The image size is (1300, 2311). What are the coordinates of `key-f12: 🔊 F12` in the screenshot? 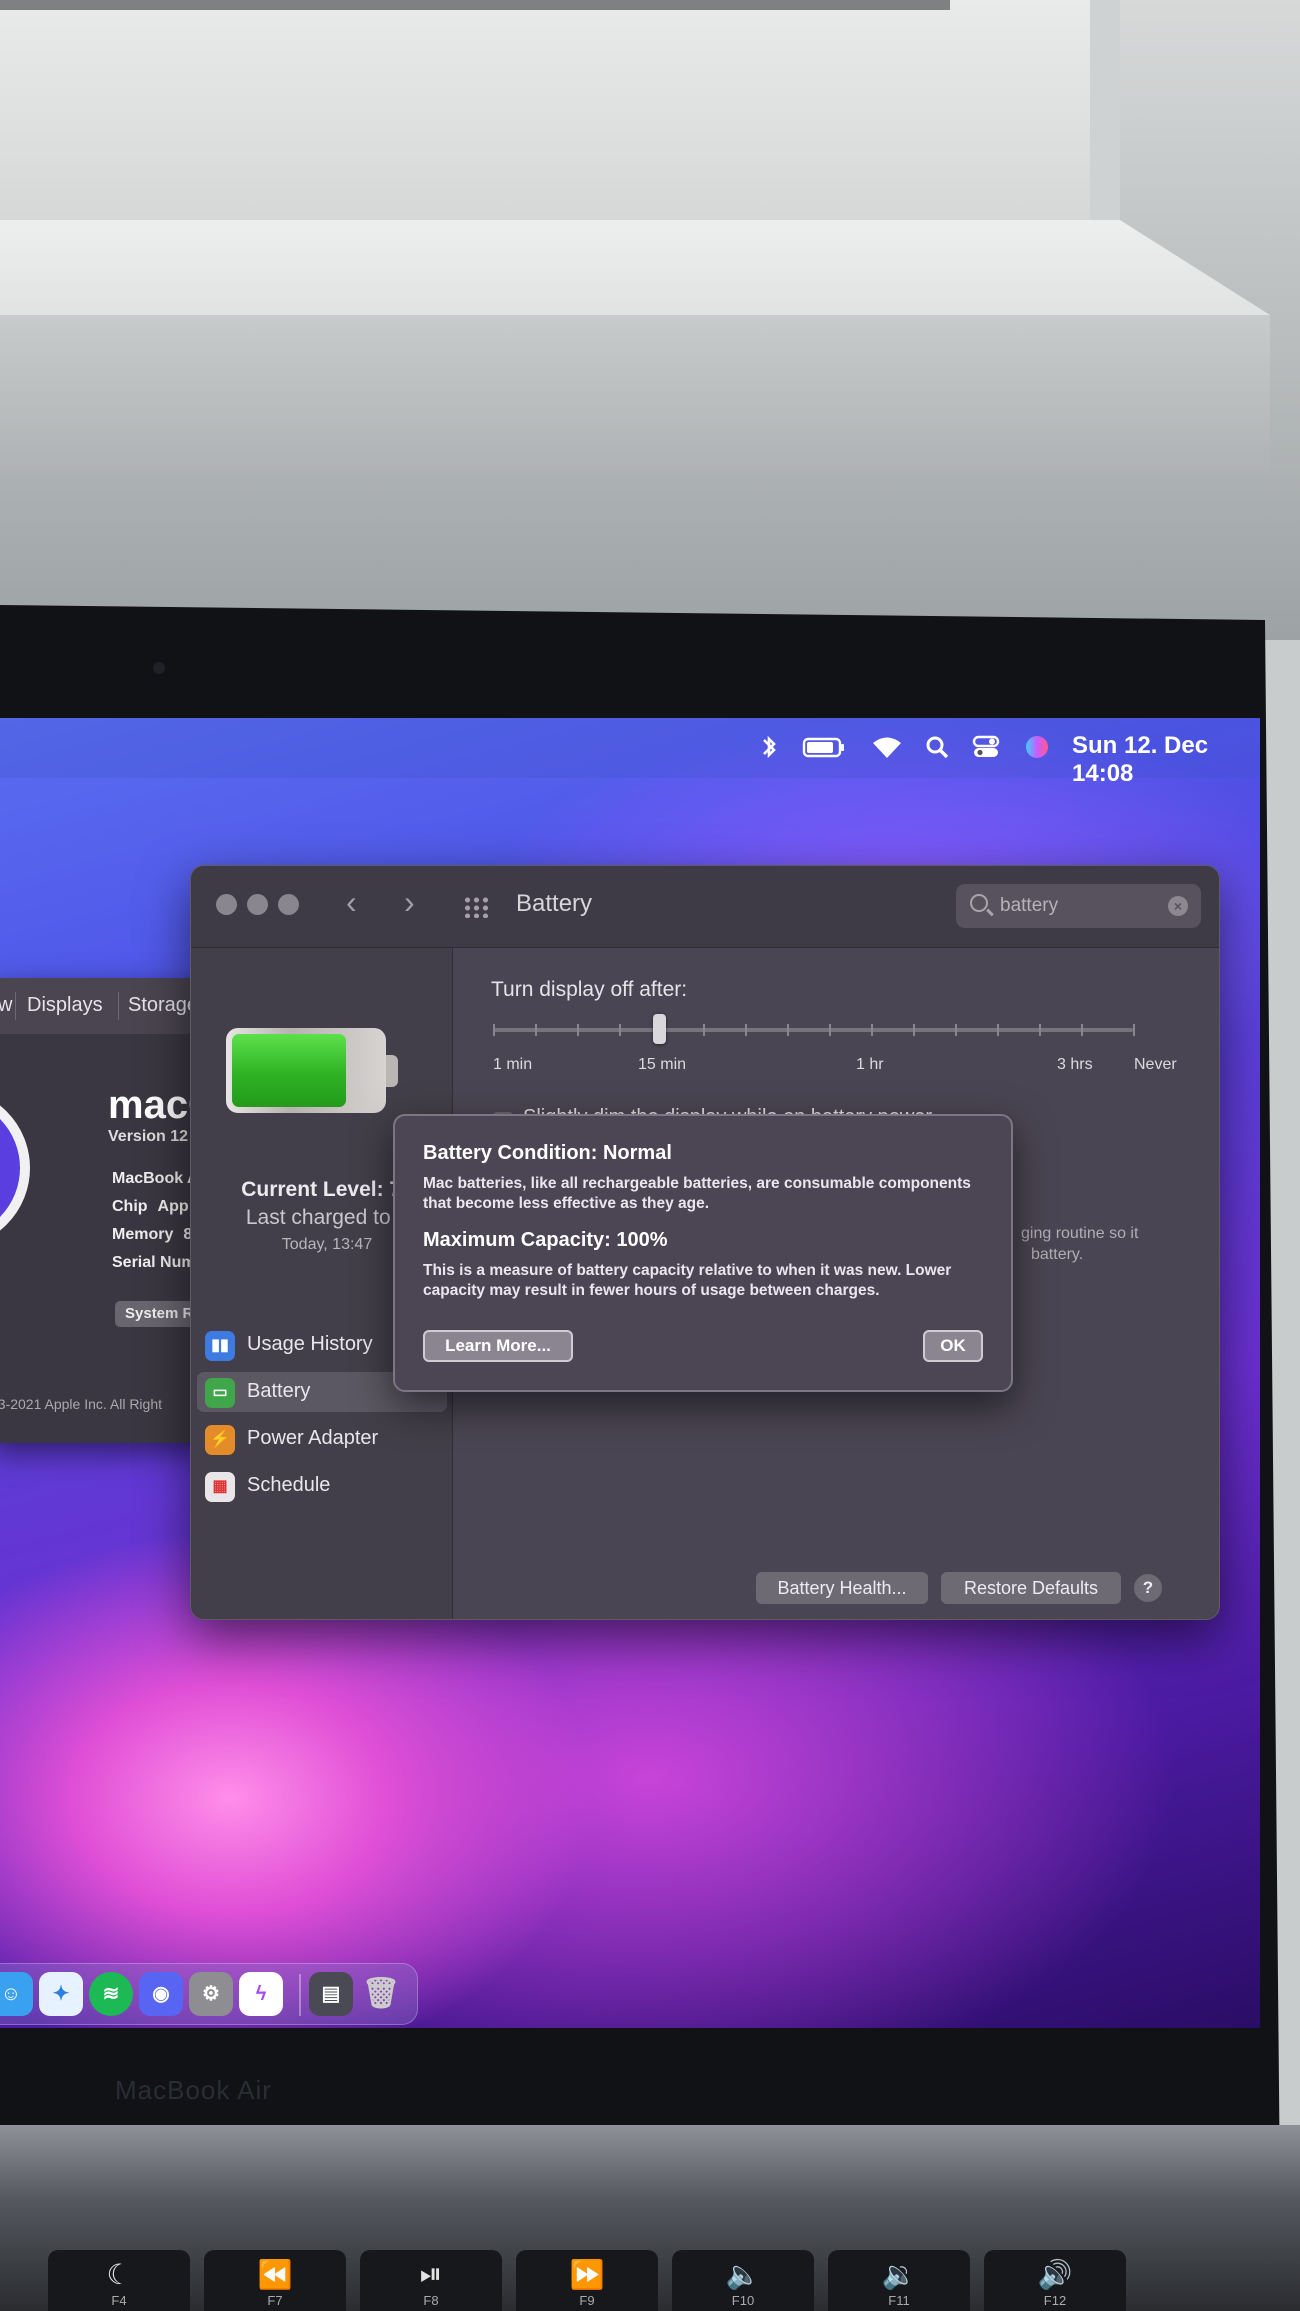 It's located at (1055, 2280).